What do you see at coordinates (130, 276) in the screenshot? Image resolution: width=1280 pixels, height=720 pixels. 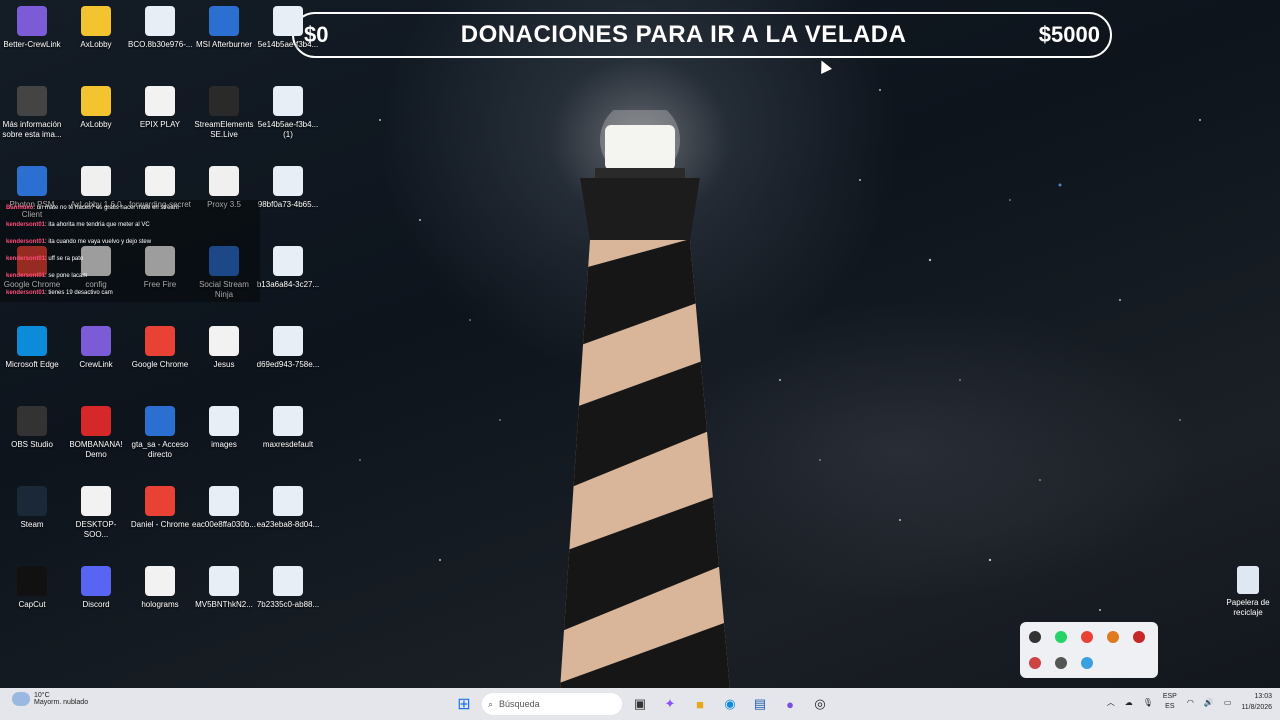 I see `chat-message: kendersont01: se pone lacam` at bounding box center [130, 276].